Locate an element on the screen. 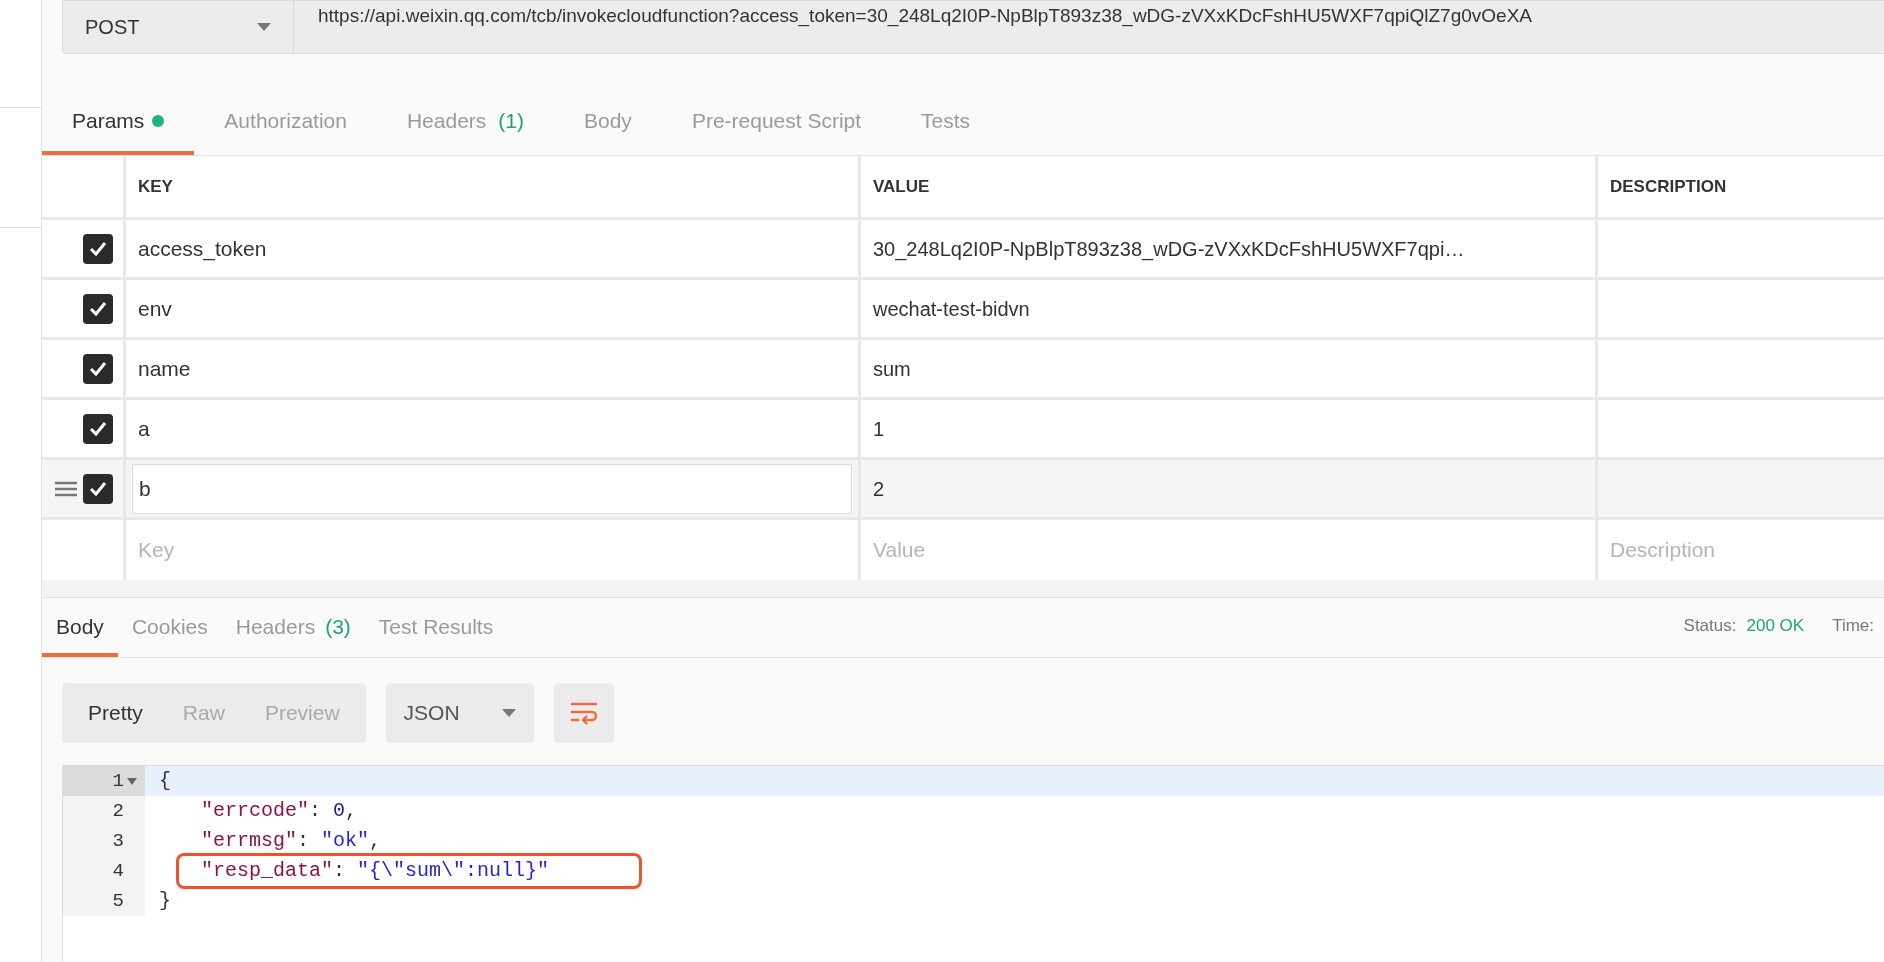 This screenshot has height=962, width=1884. status-label: Status: is located at coordinates (1710, 625).